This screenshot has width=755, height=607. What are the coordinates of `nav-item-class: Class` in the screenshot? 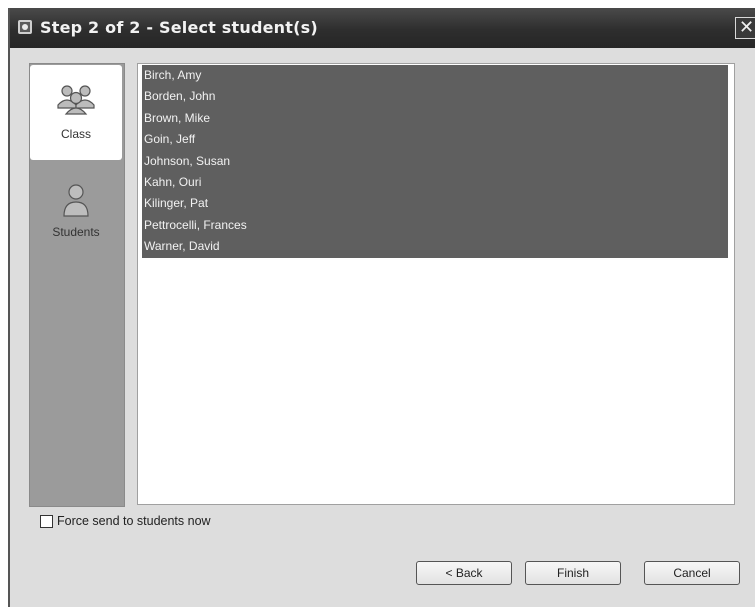 It's located at (76, 112).